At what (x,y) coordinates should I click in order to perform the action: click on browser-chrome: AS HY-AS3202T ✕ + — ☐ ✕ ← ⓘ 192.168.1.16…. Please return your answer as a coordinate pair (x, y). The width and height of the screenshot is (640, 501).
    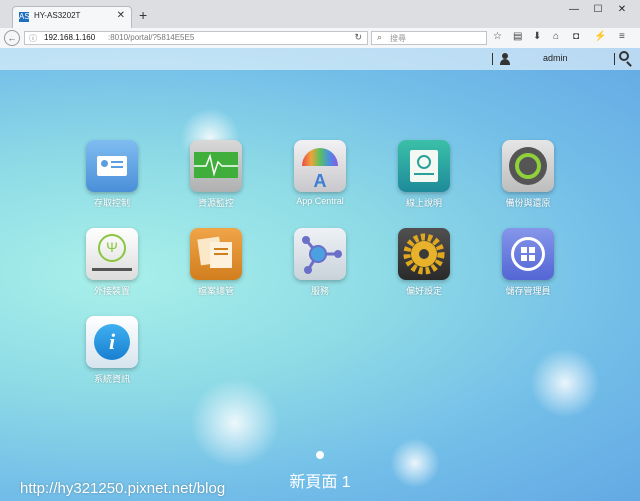
    Looking at the image, I should click on (320, 24).